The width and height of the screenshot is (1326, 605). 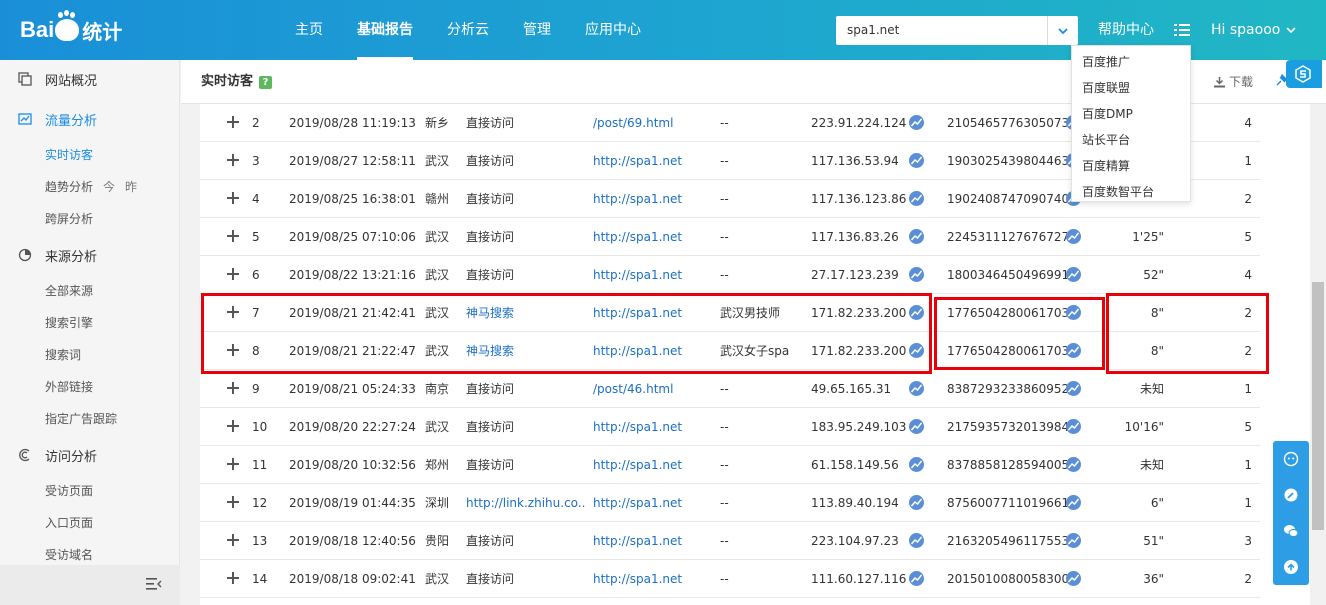 What do you see at coordinates (69, 219) in the screenshot?
I see `sidebar-item-cross-screen: 跨屏分析` at bounding box center [69, 219].